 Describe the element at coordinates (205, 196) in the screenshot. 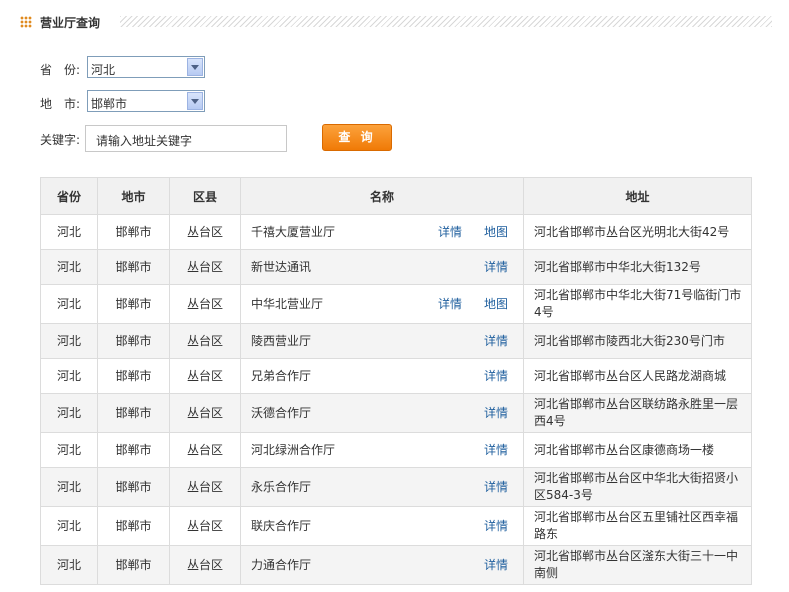

I see `header-district: 区县` at that location.